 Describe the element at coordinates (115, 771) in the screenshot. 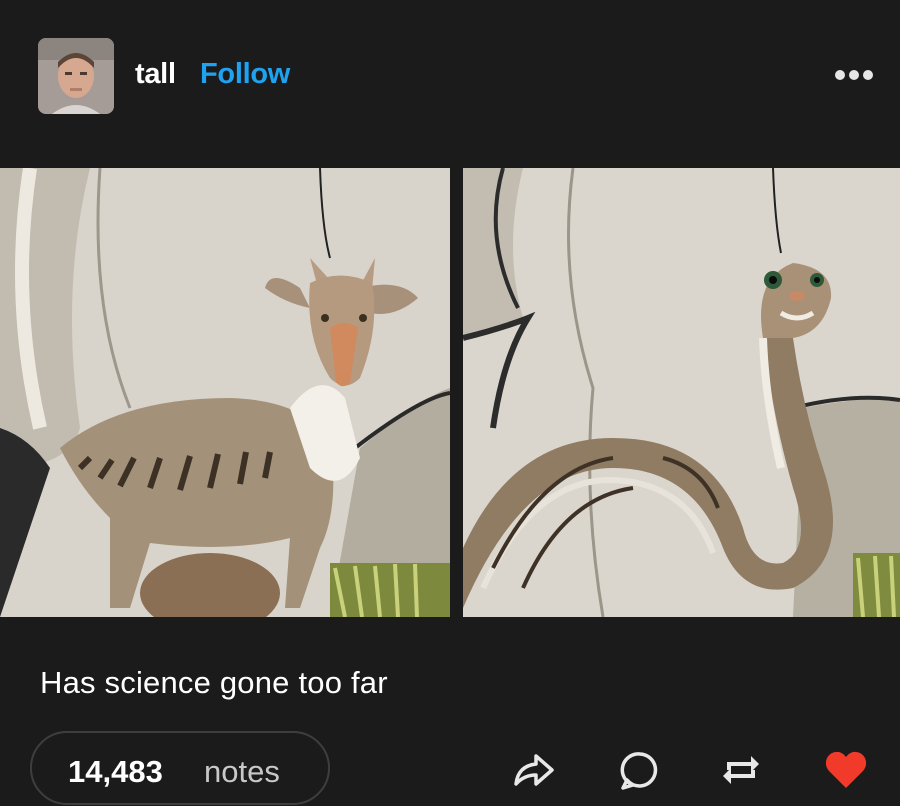

I see `notes-count: 14,483` at that location.